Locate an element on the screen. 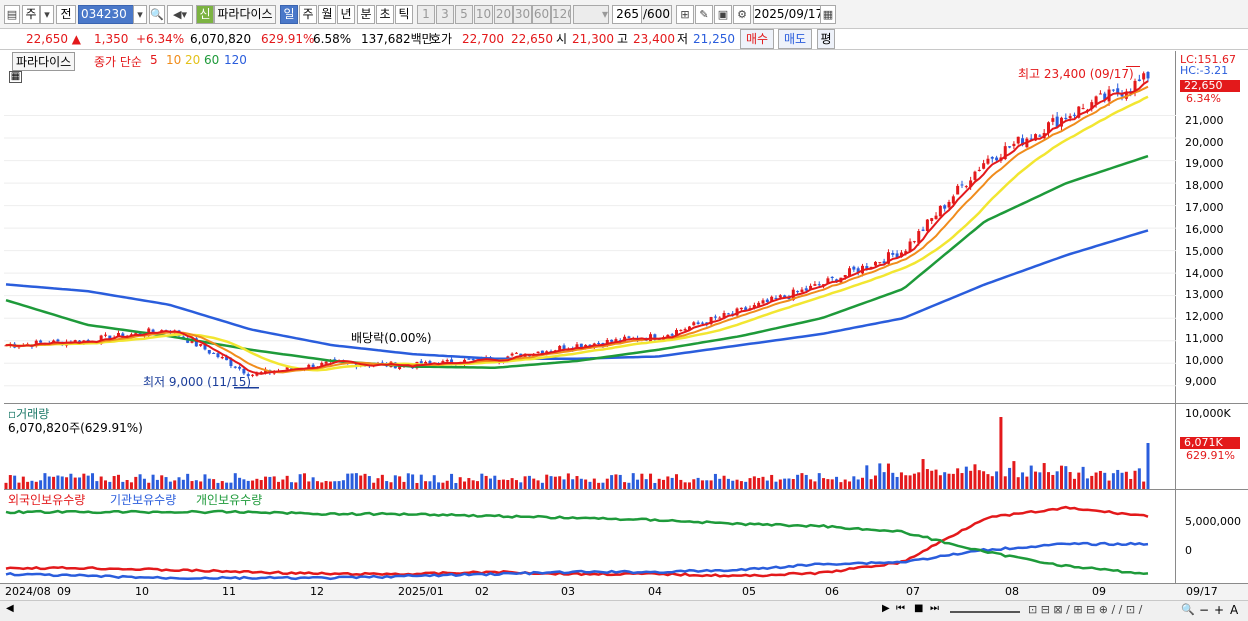  period-week: 주 is located at coordinates (308, 14).